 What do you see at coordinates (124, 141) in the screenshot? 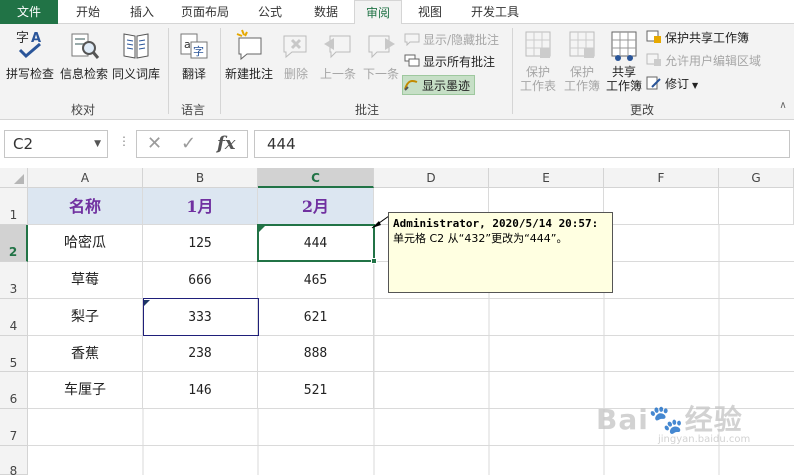
I see `formula-bar-grip-icon: ⋮` at bounding box center [124, 141].